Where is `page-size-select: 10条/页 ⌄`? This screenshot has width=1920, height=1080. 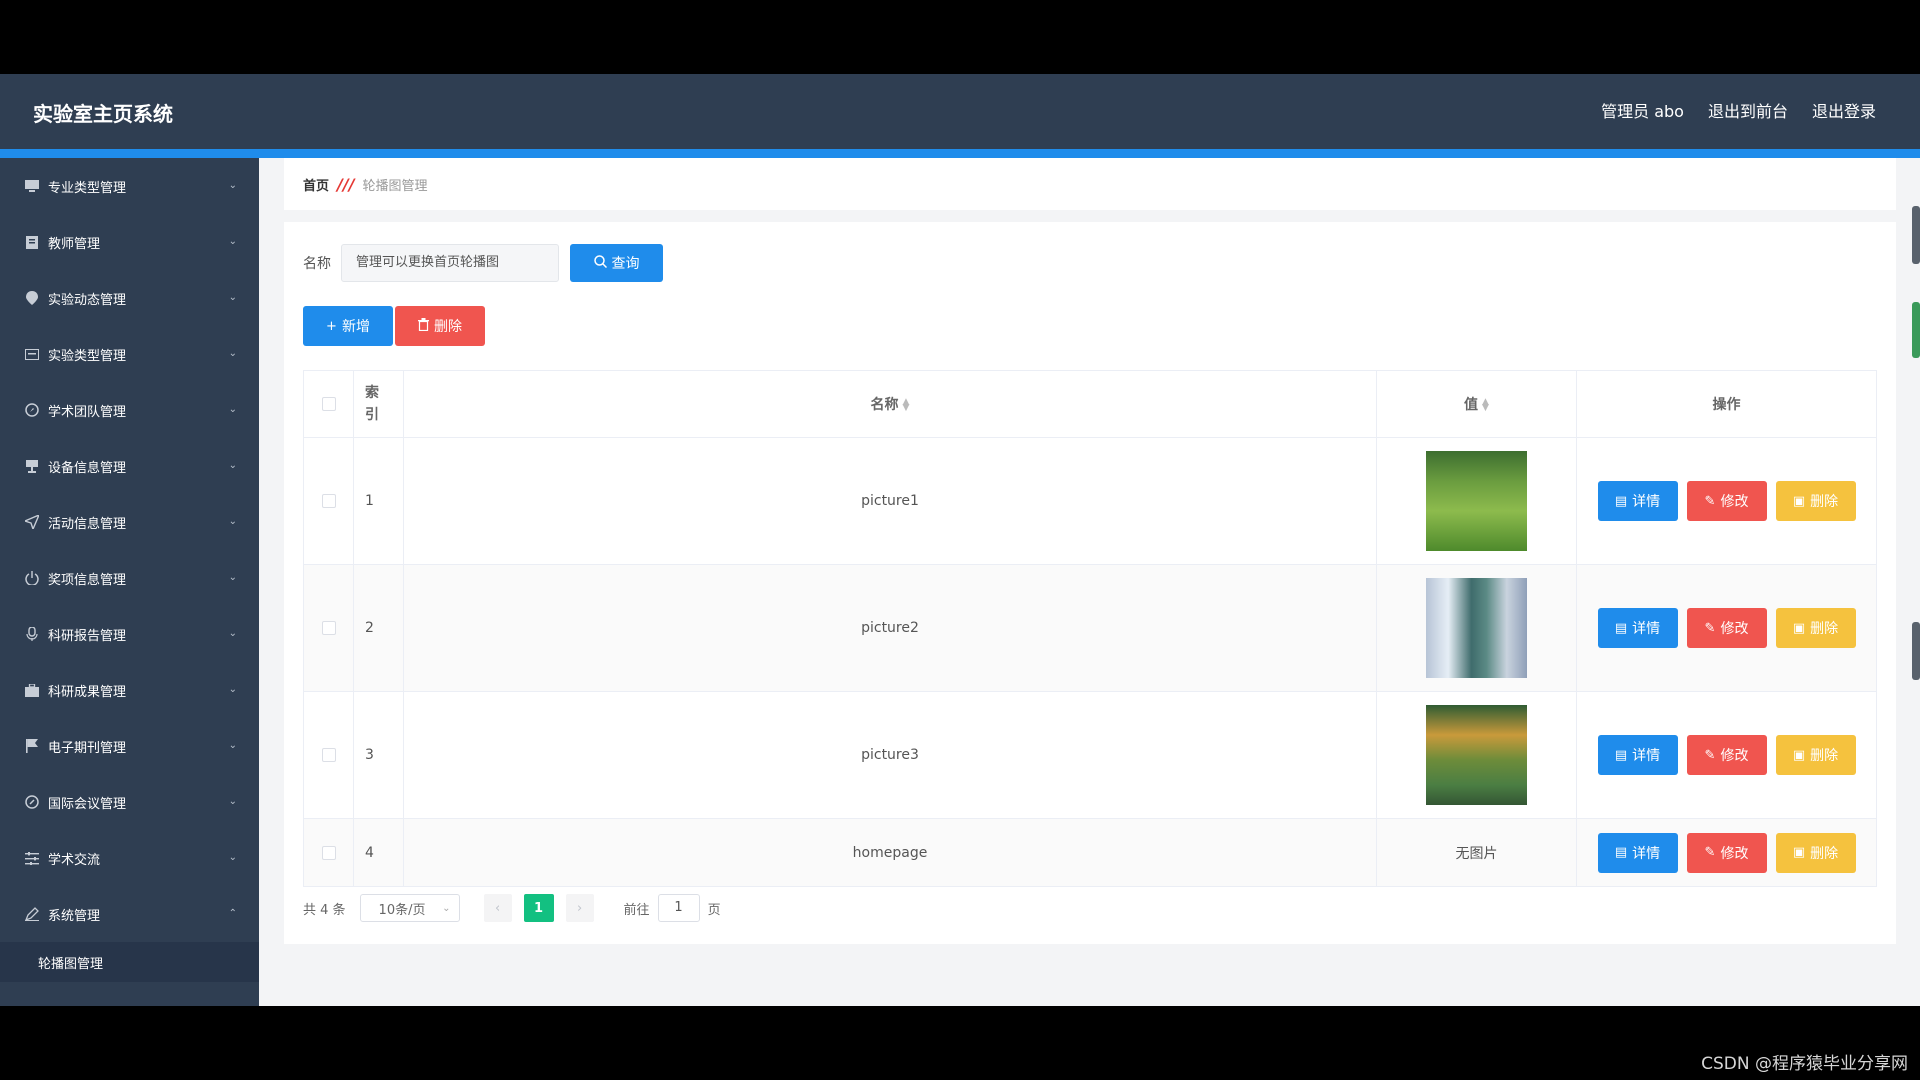
page-size-select: 10条/页 ⌄ is located at coordinates (409, 908).